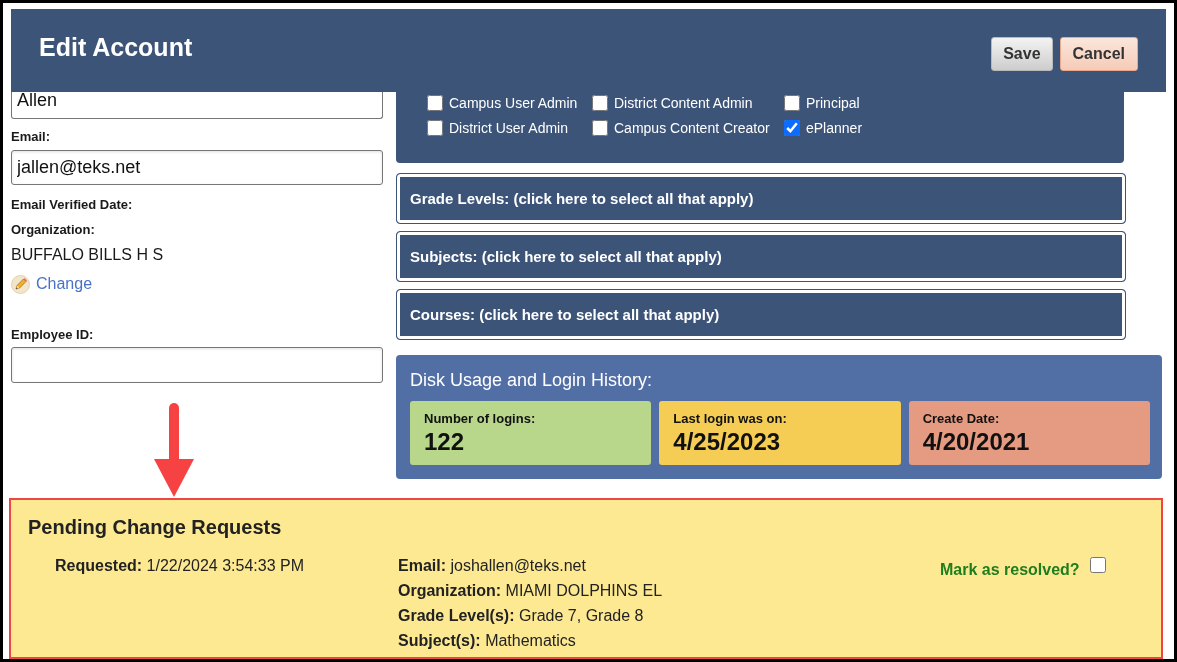 This screenshot has height=662, width=1177. Describe the element at coordinates (509, 128) in the screenshot. I see `checkbox-label: District User Admin` at that location.